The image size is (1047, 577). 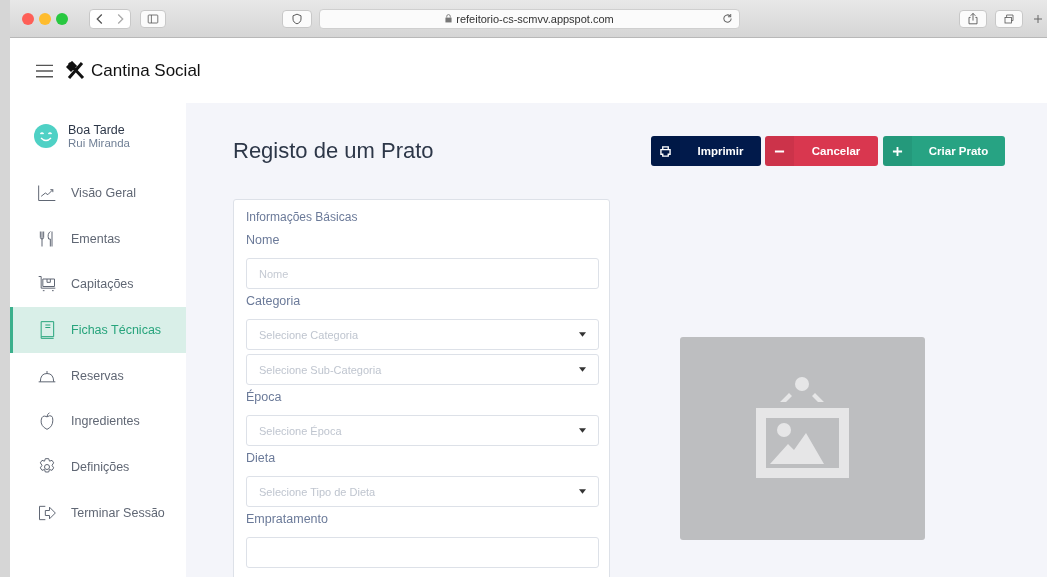 I want to click on sidebar-item: Visão Geral, so click(x=98, y=193).